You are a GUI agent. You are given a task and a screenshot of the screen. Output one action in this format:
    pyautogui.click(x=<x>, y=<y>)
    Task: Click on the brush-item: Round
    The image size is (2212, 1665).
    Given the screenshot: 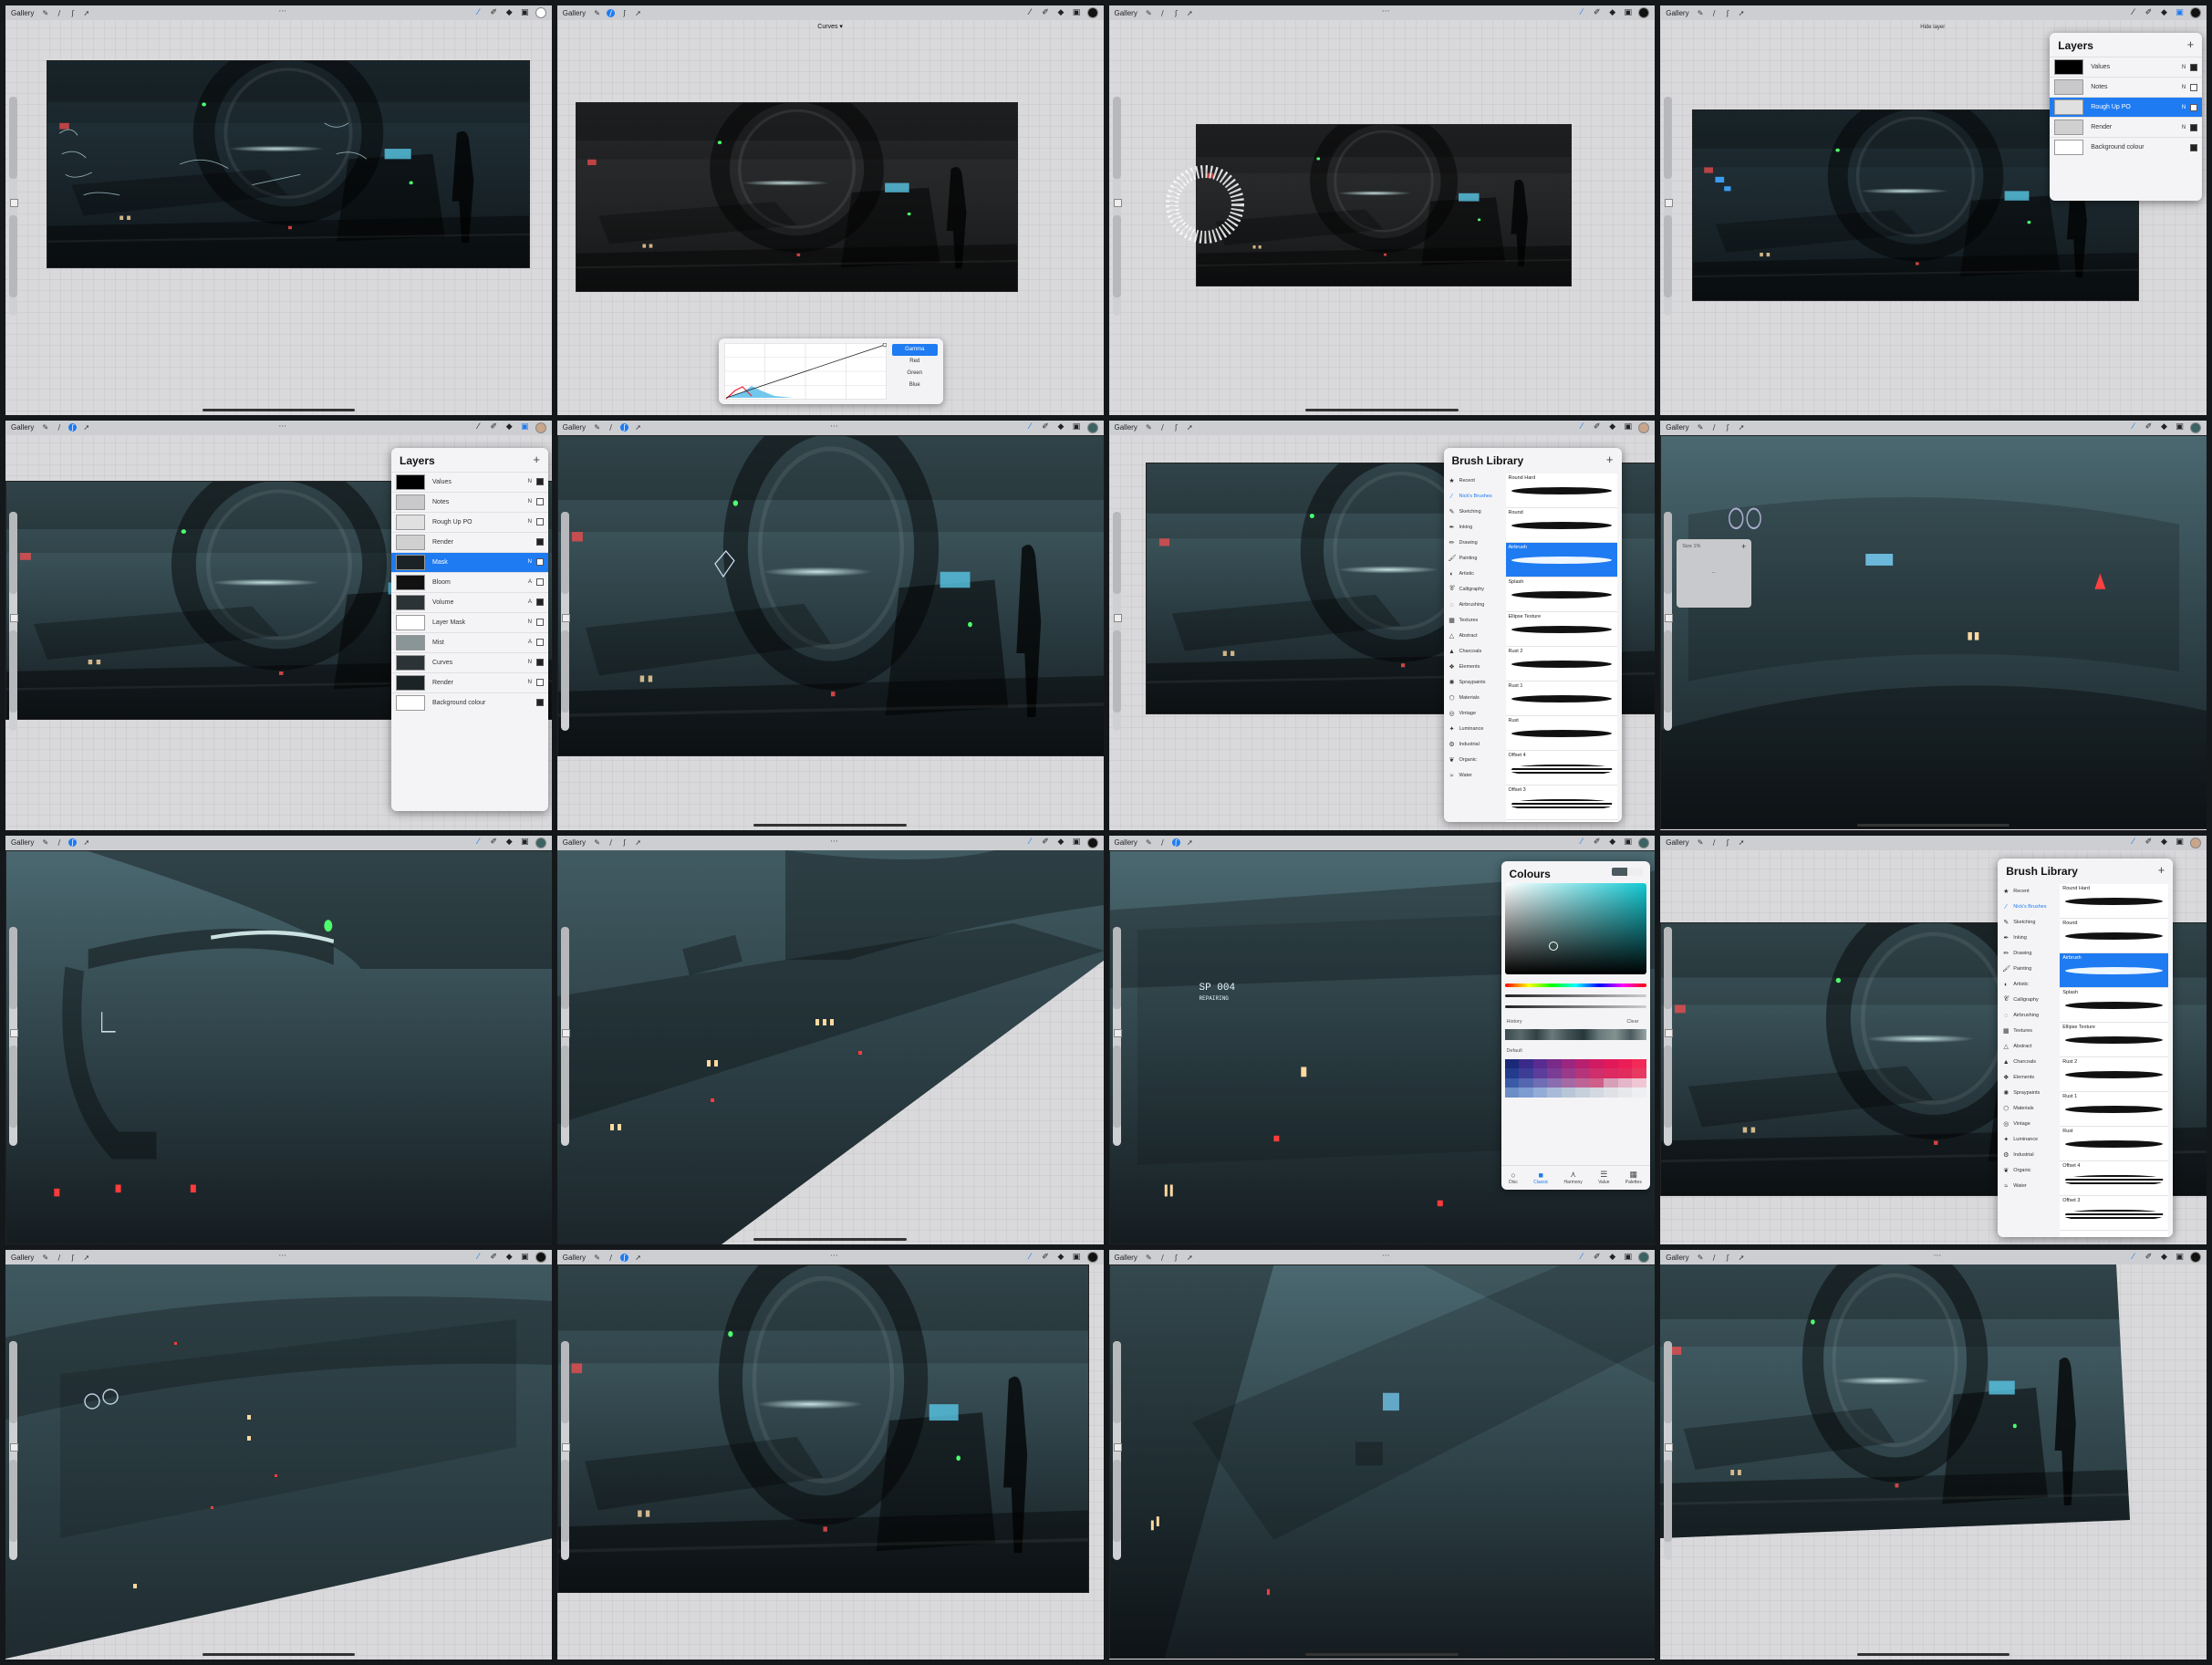 What is the action you would take?
    pyautogui.click(x=2114, y=936)
    